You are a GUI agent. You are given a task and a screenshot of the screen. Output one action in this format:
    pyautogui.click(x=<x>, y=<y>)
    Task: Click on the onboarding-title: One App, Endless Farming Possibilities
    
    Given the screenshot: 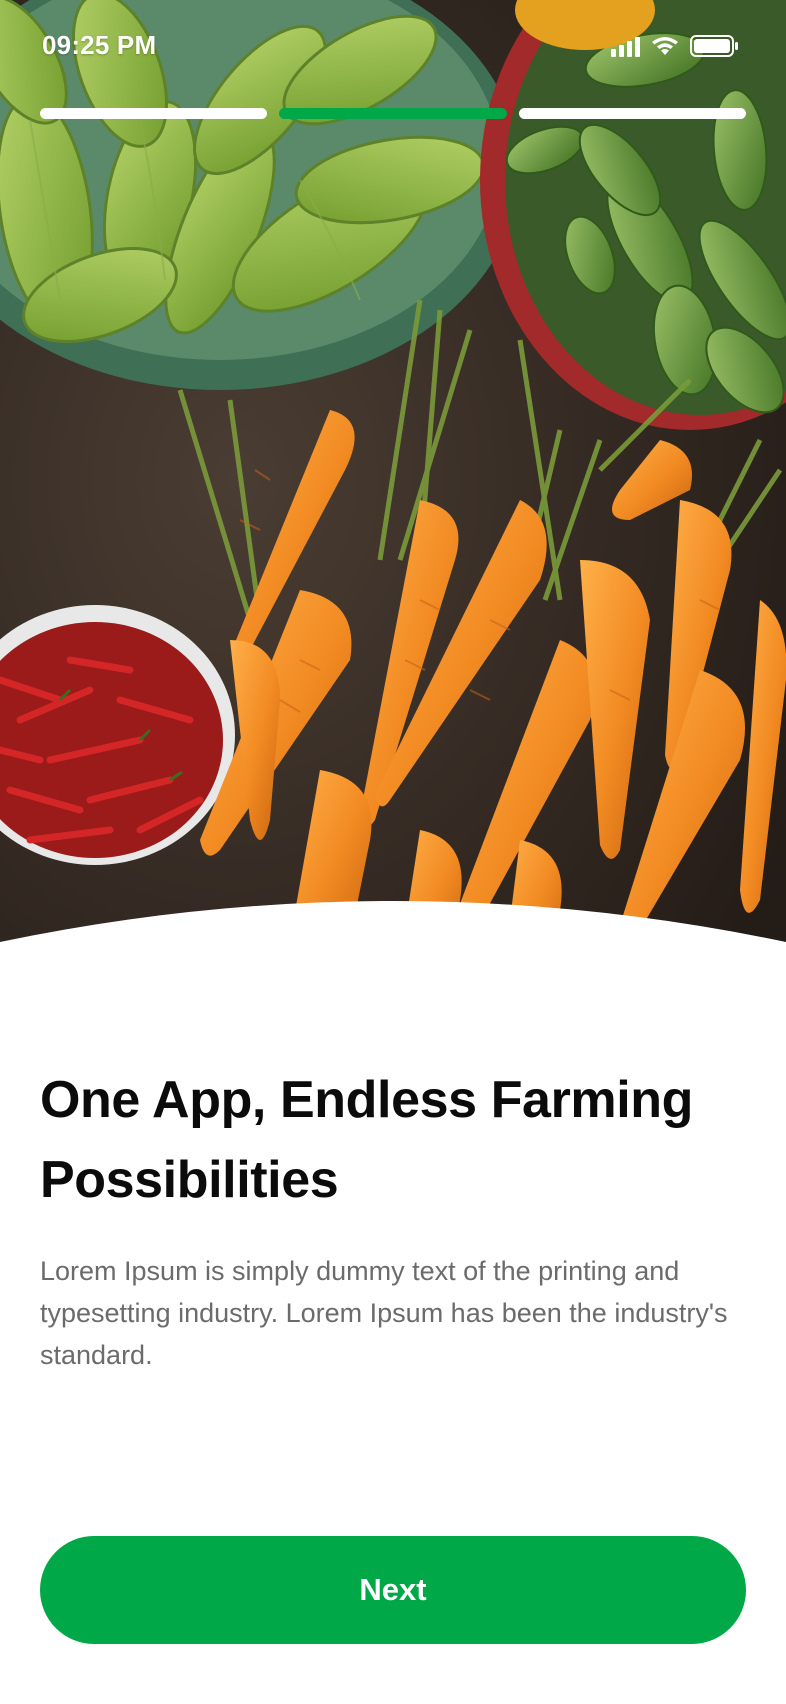 What is the action you would take?
    pyautogui.click(x=367, y=1140)
    